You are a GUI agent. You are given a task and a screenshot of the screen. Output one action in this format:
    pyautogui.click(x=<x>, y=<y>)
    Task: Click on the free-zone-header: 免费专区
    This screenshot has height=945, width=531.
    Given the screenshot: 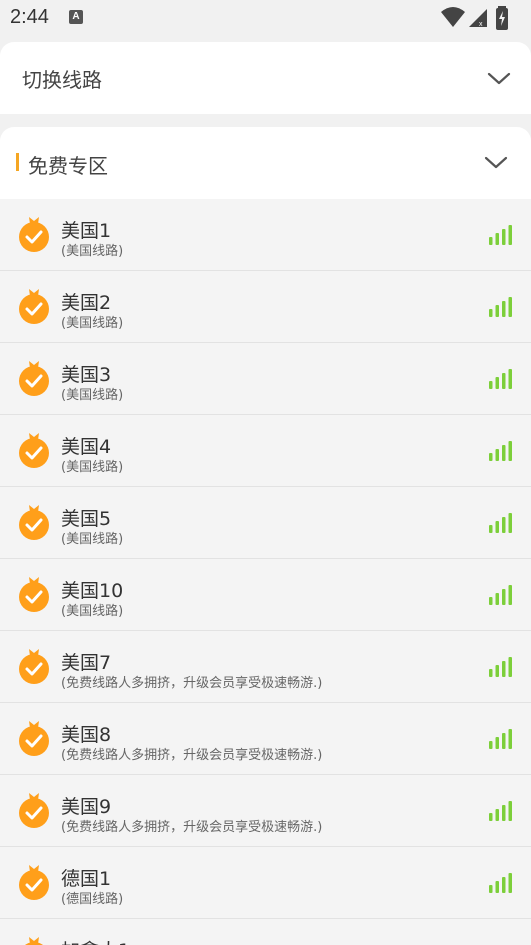 What is the action you would take?
    pyautogui.click(x=265, y=163)
    